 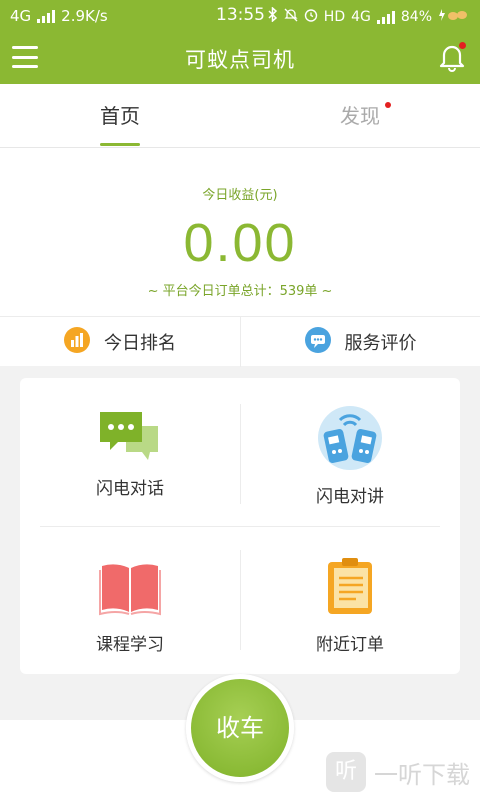 What do you see at coordinates (59, 16) in the screenshot?
I see `status-left: 4G 2.9K/s` at bounding box center [59, 16].